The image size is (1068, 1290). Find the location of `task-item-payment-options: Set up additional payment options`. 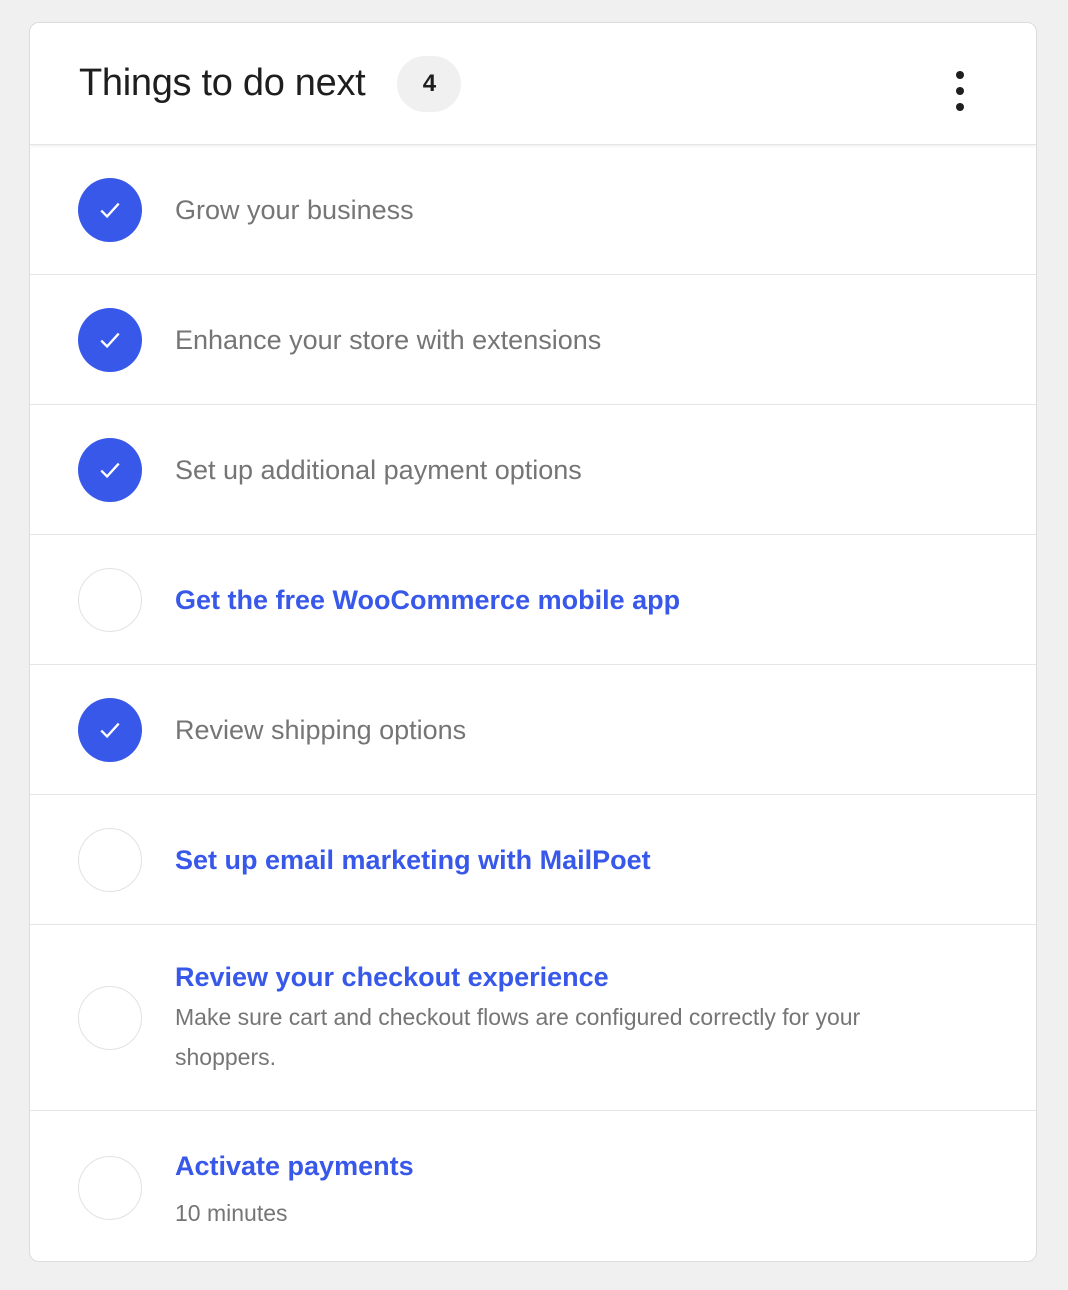

task-item-payment-options: Set up additional payment options is located at coordinates (533, 470).